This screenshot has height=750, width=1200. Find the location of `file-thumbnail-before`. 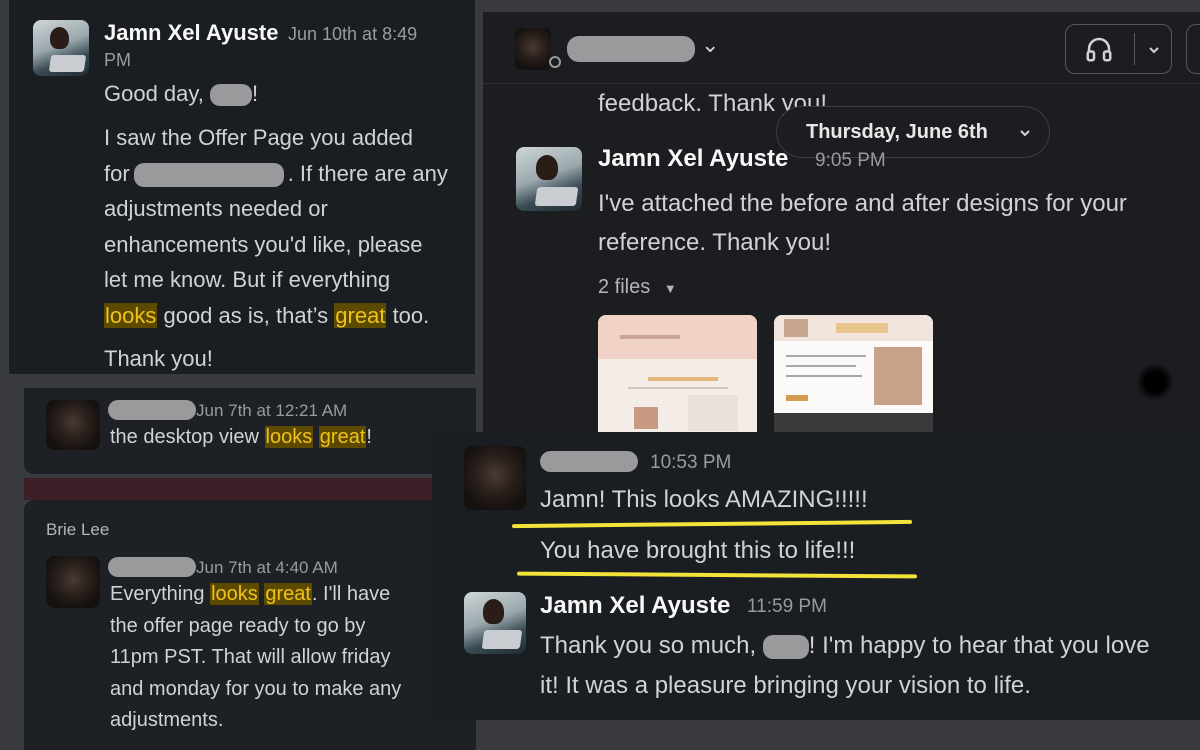

file-thumbnail-before is located at coordinates (677, 373).